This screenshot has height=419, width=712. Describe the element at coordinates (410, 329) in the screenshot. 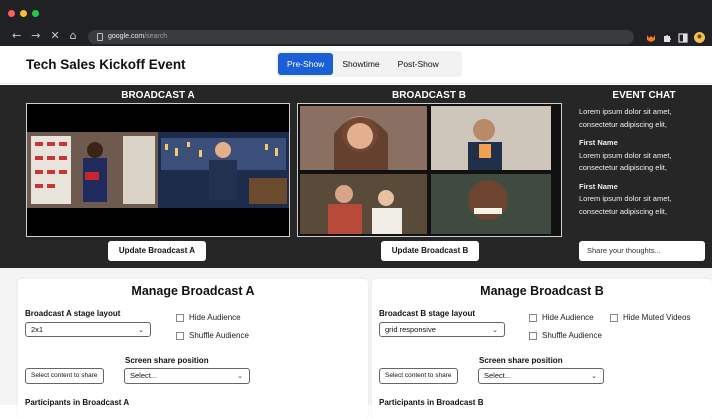

I see `stage-layout-b-value: grid responsive` at that location.